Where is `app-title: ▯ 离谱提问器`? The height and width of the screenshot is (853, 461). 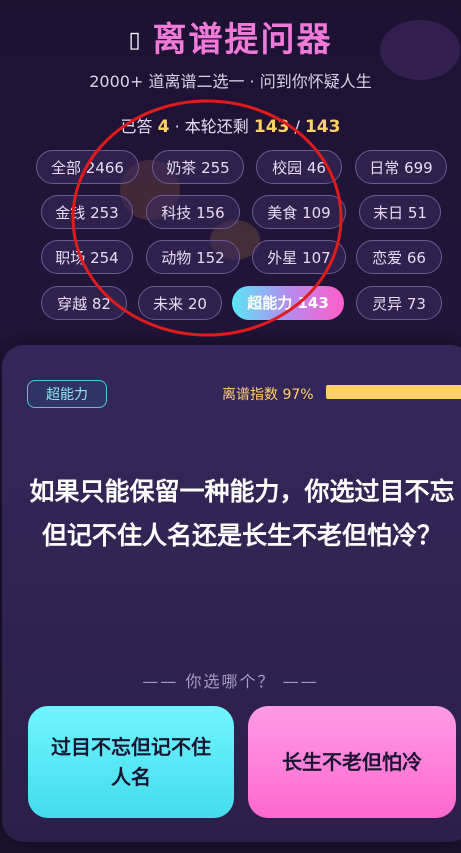 app-title: ▯ 离谱提问器 is located at coordinates (230, 36).